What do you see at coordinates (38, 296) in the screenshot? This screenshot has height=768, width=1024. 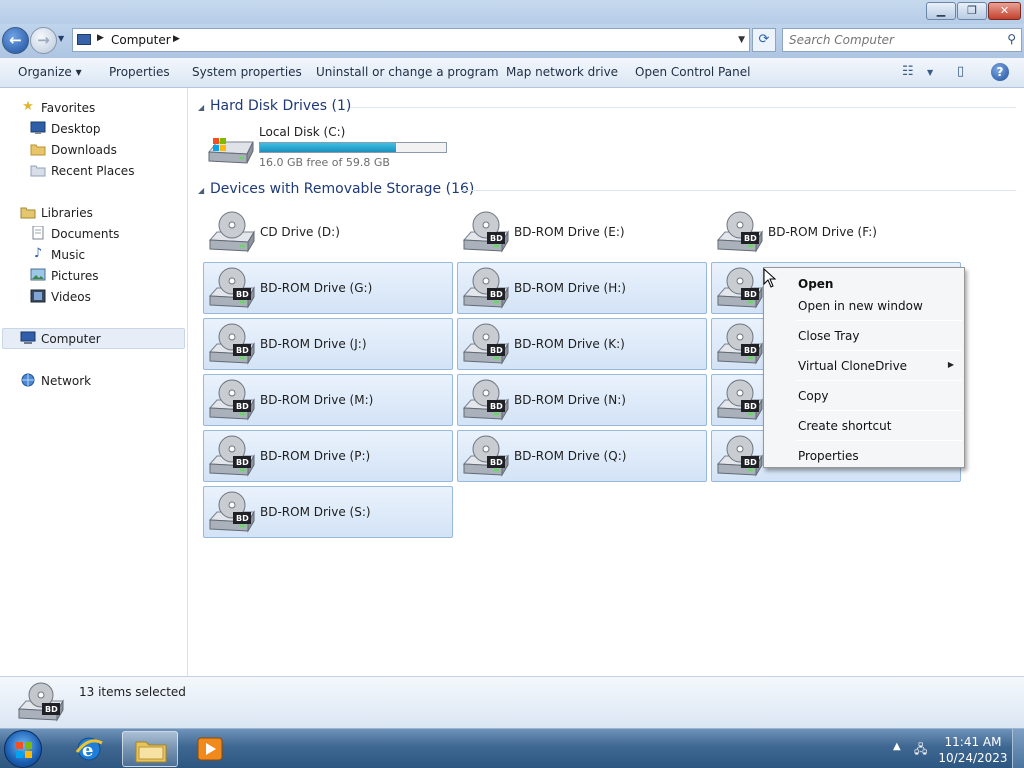 I see `videos-icon` at bounding box center [38, 296].